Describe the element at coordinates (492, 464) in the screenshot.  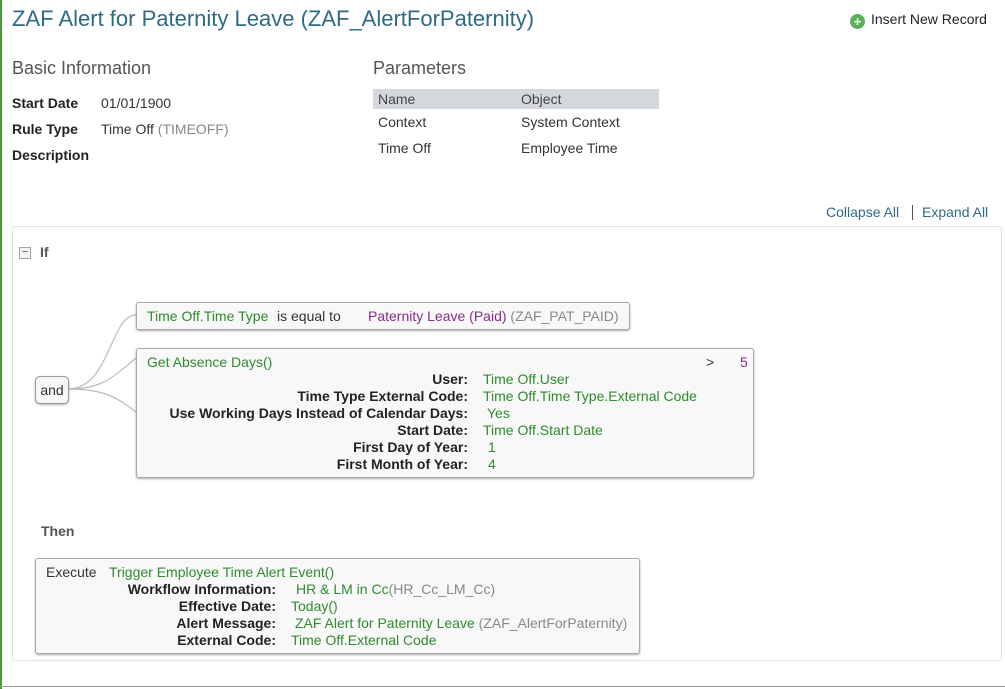
I see `param-value: 4` at that location.